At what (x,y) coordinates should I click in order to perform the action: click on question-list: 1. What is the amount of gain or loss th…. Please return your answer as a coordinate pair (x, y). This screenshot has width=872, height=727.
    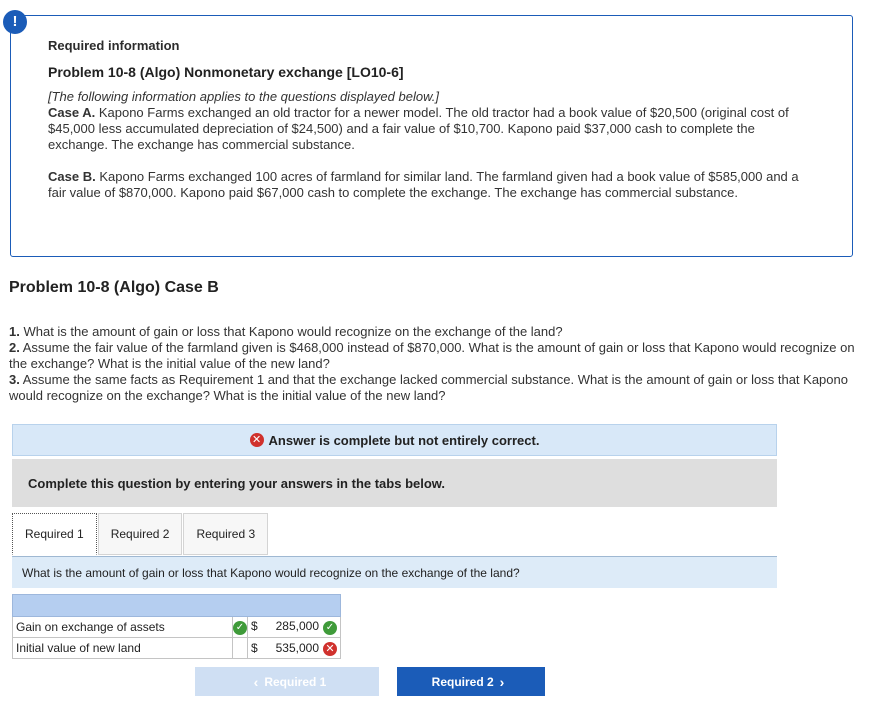
    Looking at the image, I should click on (434, 364).